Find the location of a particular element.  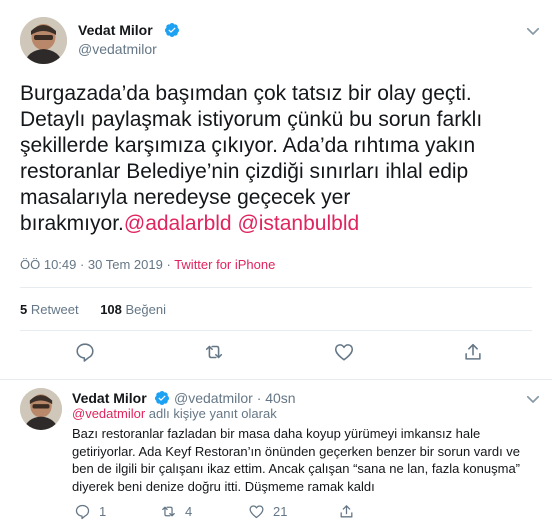

source-link: Twitter for iPhone is located at coordinates (224, 264).